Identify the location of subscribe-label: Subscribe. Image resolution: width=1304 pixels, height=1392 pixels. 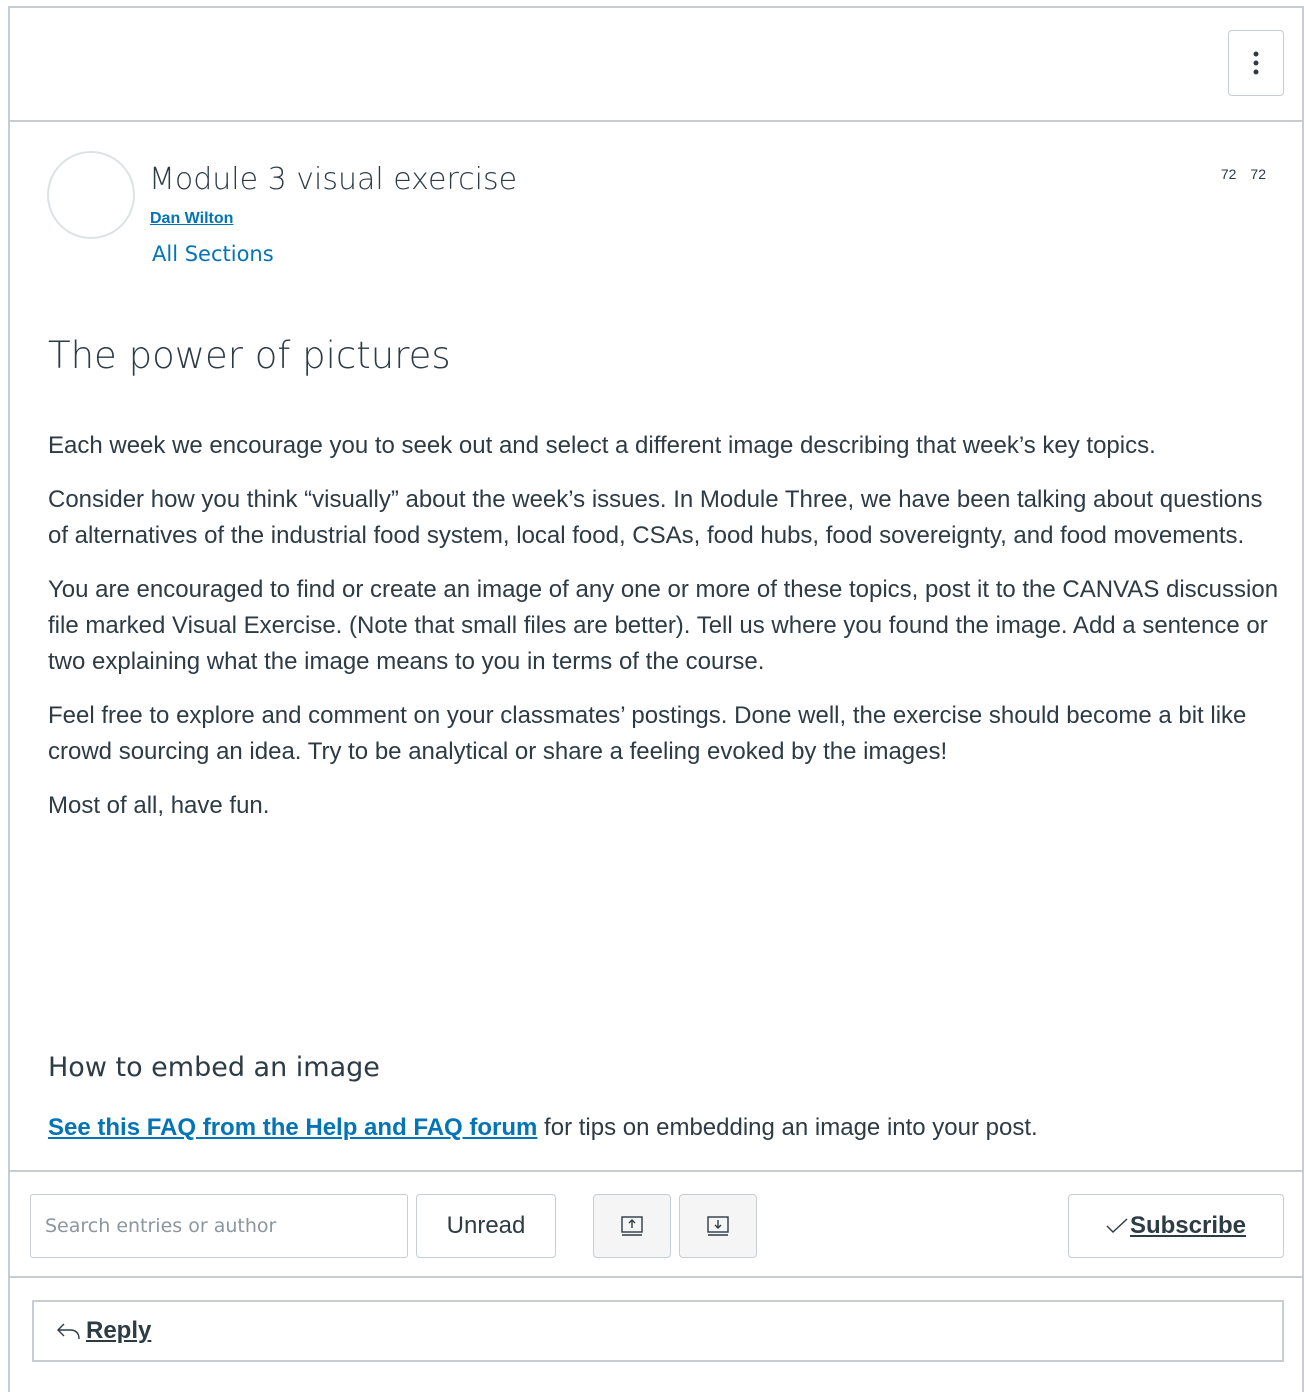
(1188, 1225).